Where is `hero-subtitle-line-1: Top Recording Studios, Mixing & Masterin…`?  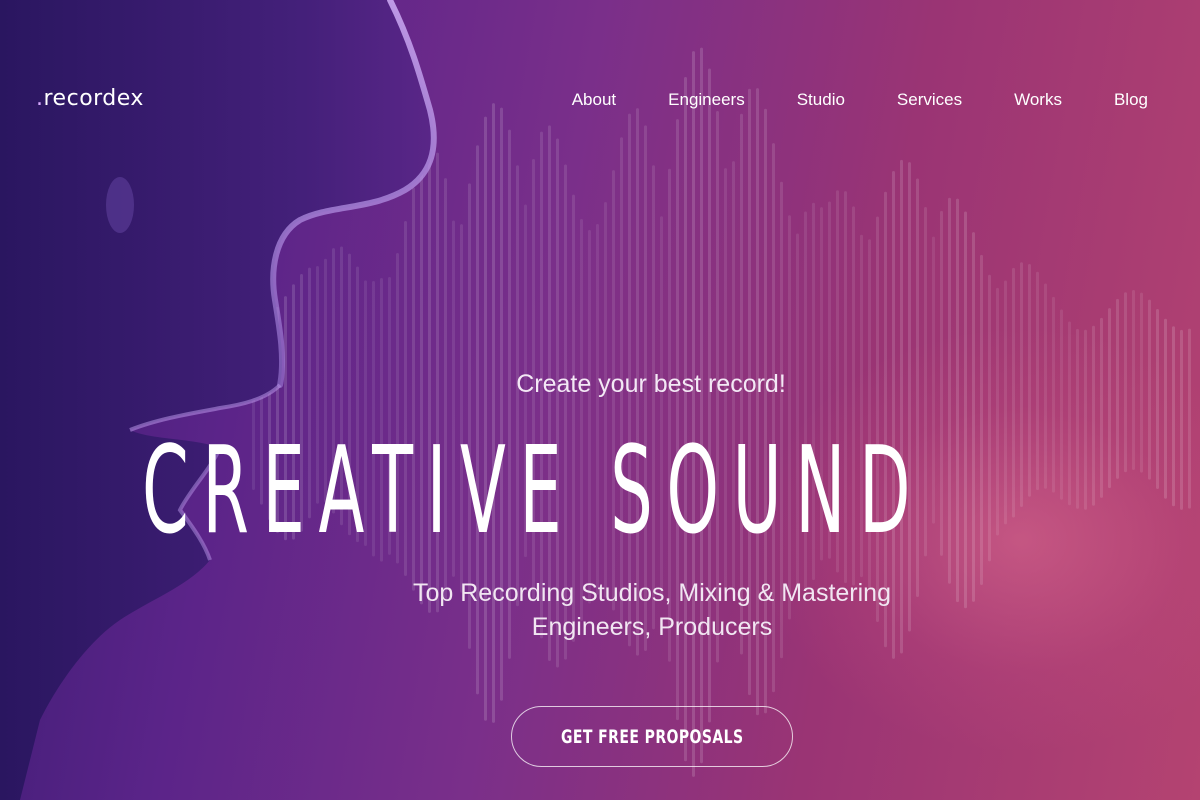
hero-subtitle-line-1: Top Recording Studios, Mixing & Masterin… is located at coordinates (651, 593).